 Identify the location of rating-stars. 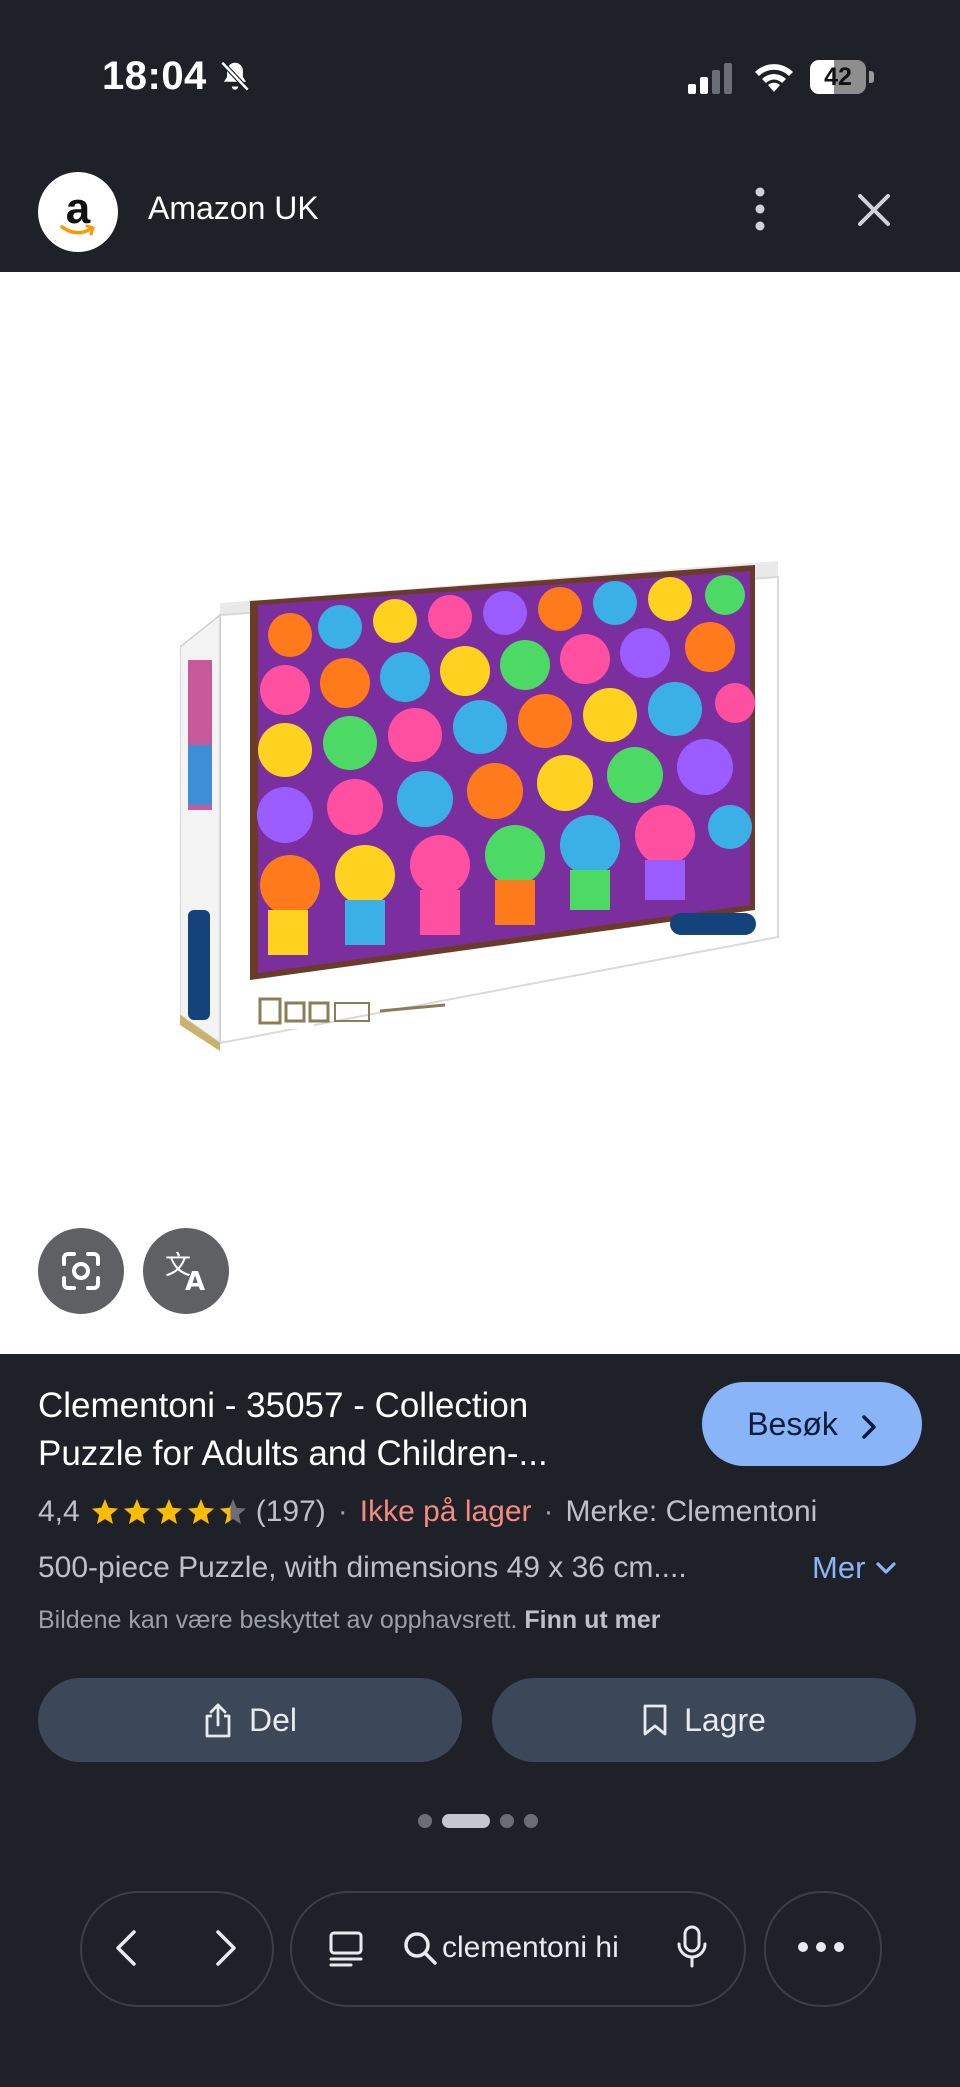
(170, 1512).